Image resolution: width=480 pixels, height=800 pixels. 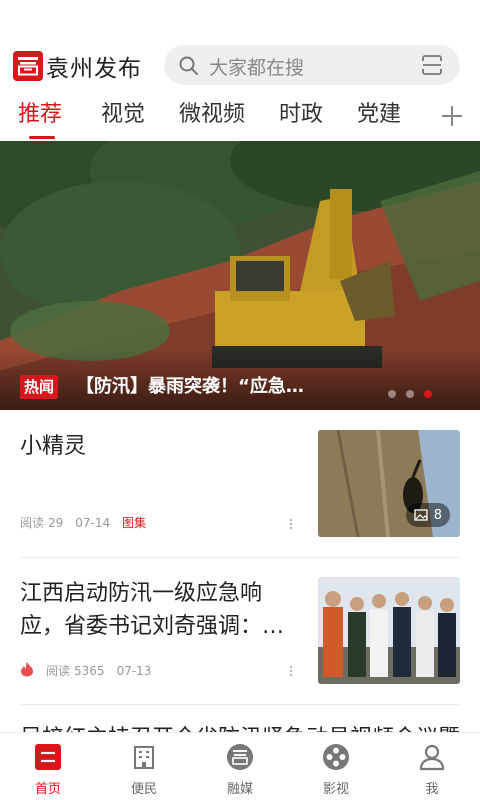 What do you see at coordinates (27, 670) in the screenshot?
I see `hot-fire-icon` at bounding box center [27, 670].